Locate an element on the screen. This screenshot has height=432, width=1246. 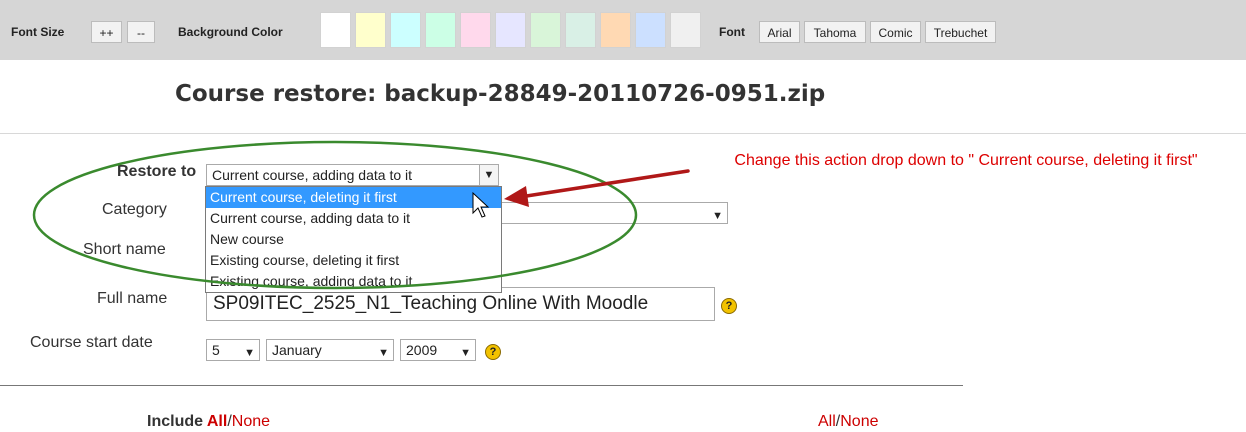
short-name-label: Short name is located at coordinates (124, 249).